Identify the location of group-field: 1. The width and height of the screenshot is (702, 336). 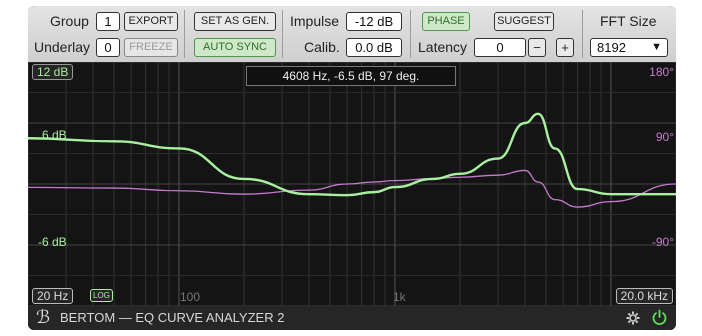
(108, 21).